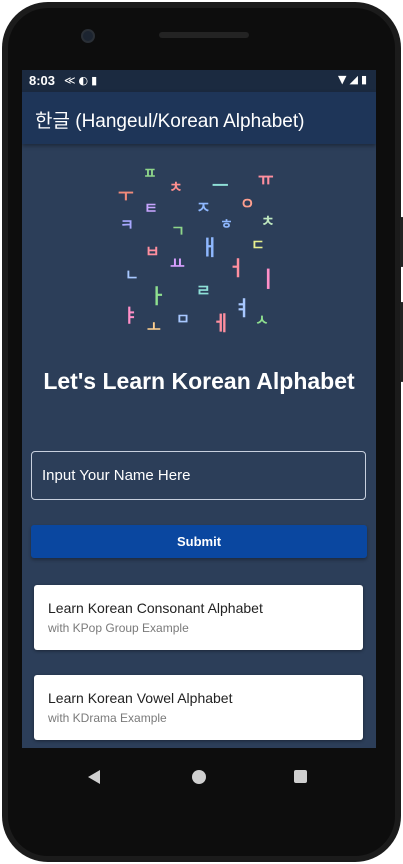 The width and height of the screenshot is (403, 864). What do you see at coordinates (151, 208) in the screenshot?
I see `hangeul-letter: ㅌ` at bounding box center [151, 208].